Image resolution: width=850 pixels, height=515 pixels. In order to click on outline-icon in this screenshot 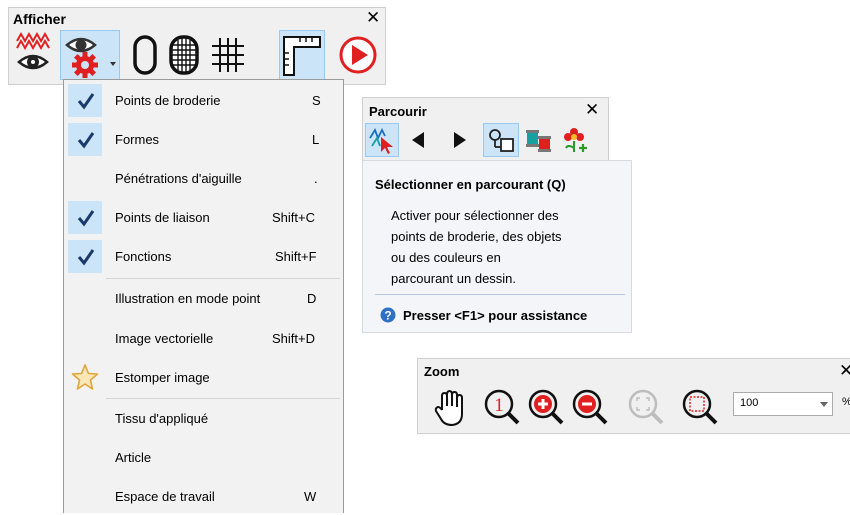, I will do `click(145, 55)`.